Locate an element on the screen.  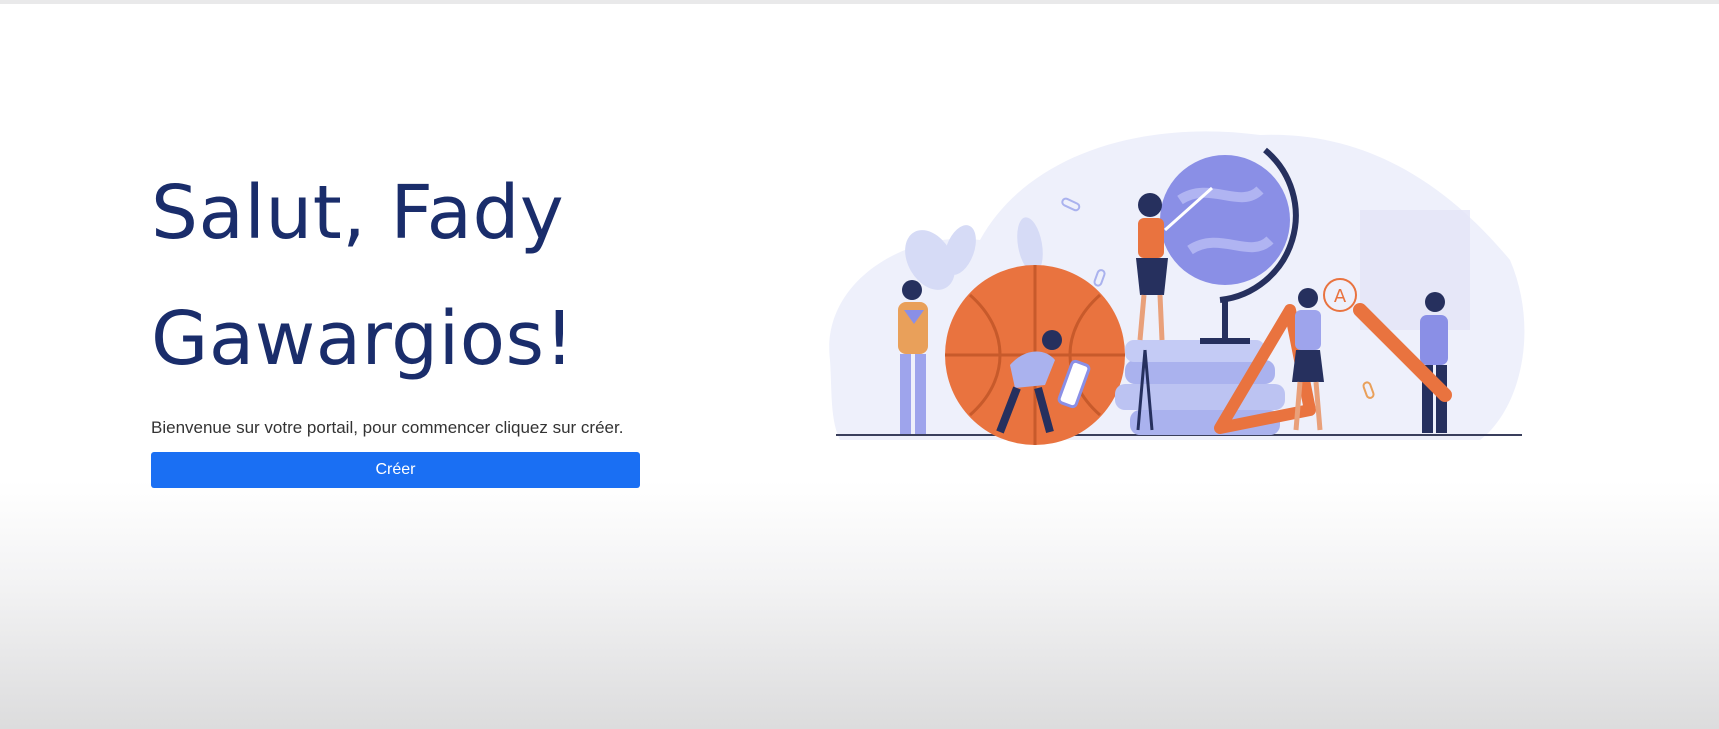
greeting-line-1: Salut, Fady is located at coordinates (358, 213).